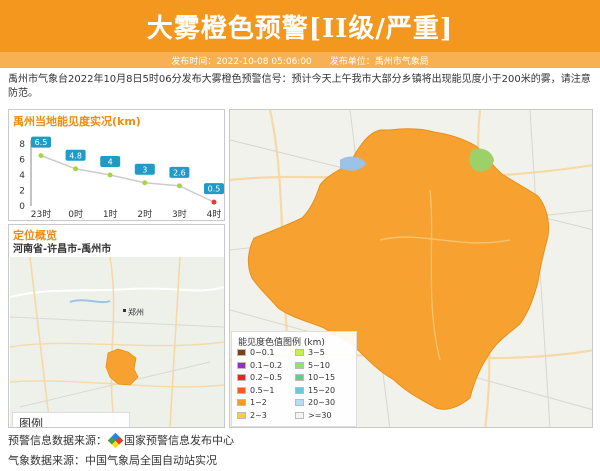 Image resolution: width=600 pixels, height=471 pixels. What do you see at coordinates (320, 415) in the screenshot?
I see `color-legend-label: >=30` at bounding box center [320, 415].